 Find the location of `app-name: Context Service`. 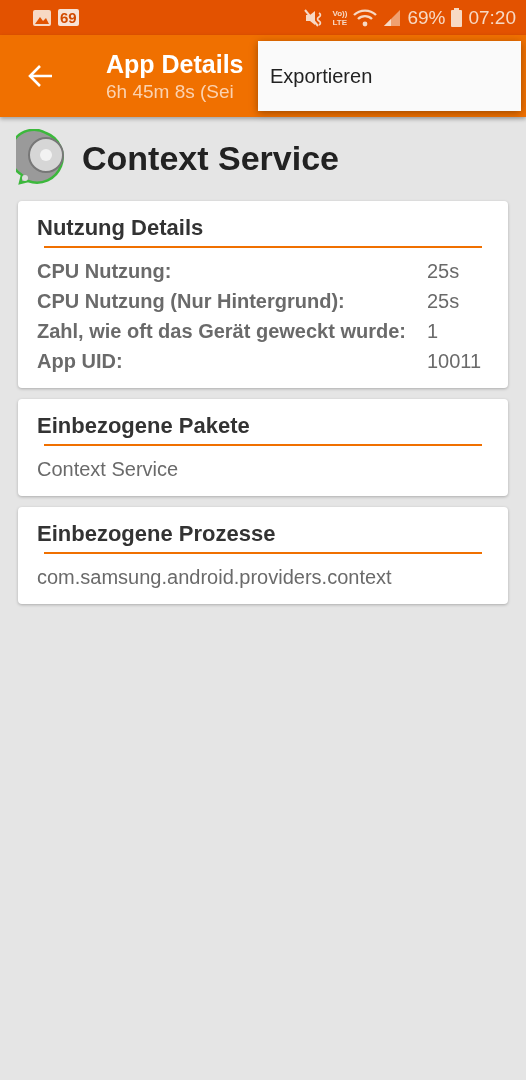

app-name: Context Service is located at coordinates (210, 158).